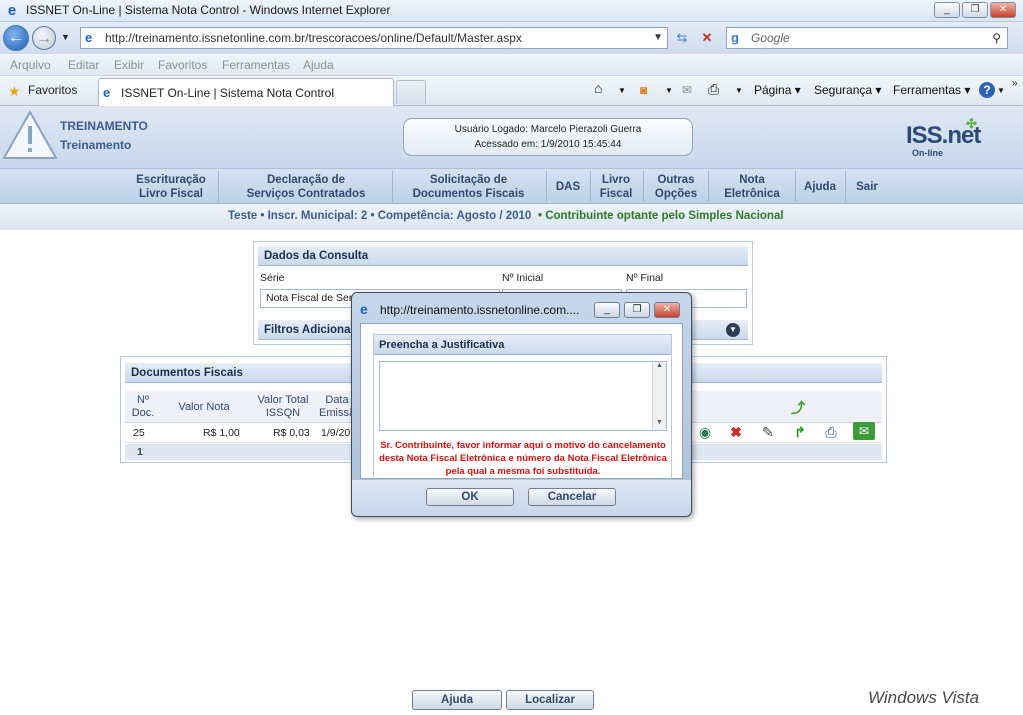  Describe the element at coordinates (643, 90) in the screenshot. I see `rss-icon: ◙` at that location.